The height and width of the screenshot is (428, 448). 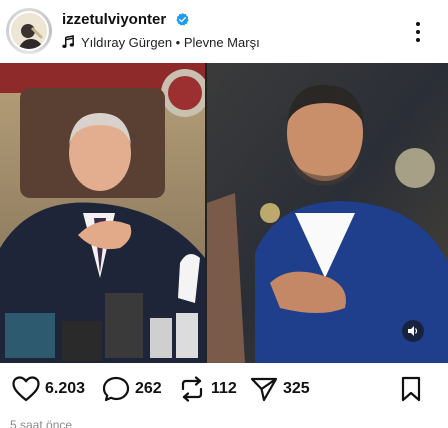 What do you see at coordinates (65, 388) in the screenshot?
I see `like-count: 6.203` at bounding box center [65, 388].